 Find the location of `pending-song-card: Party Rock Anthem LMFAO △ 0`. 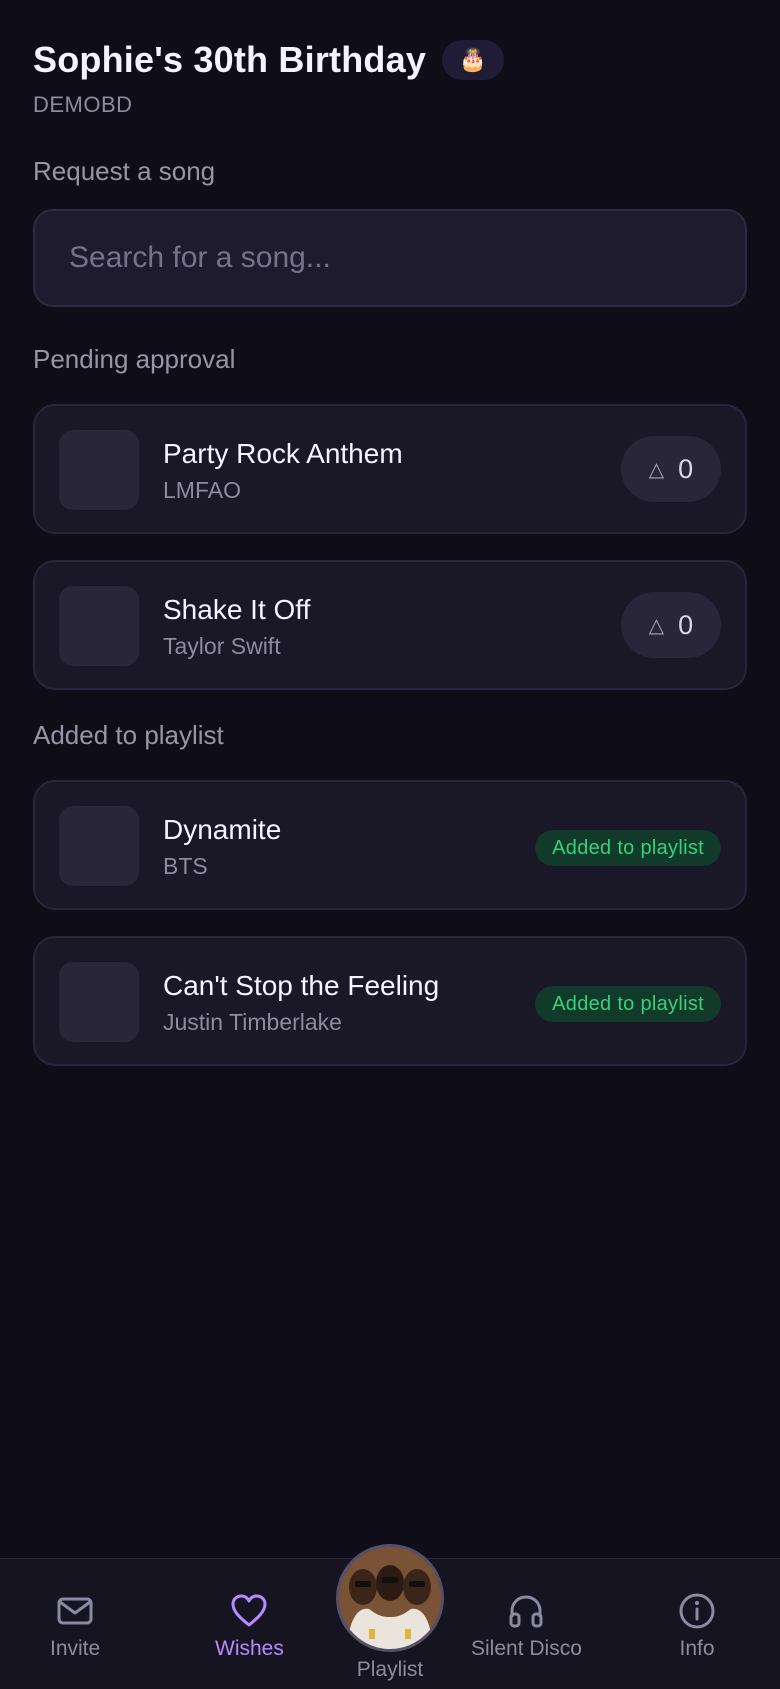

pending-song-card: Party Rock Anthem LMFAO △ 0 is located at coordinates (390, 469).